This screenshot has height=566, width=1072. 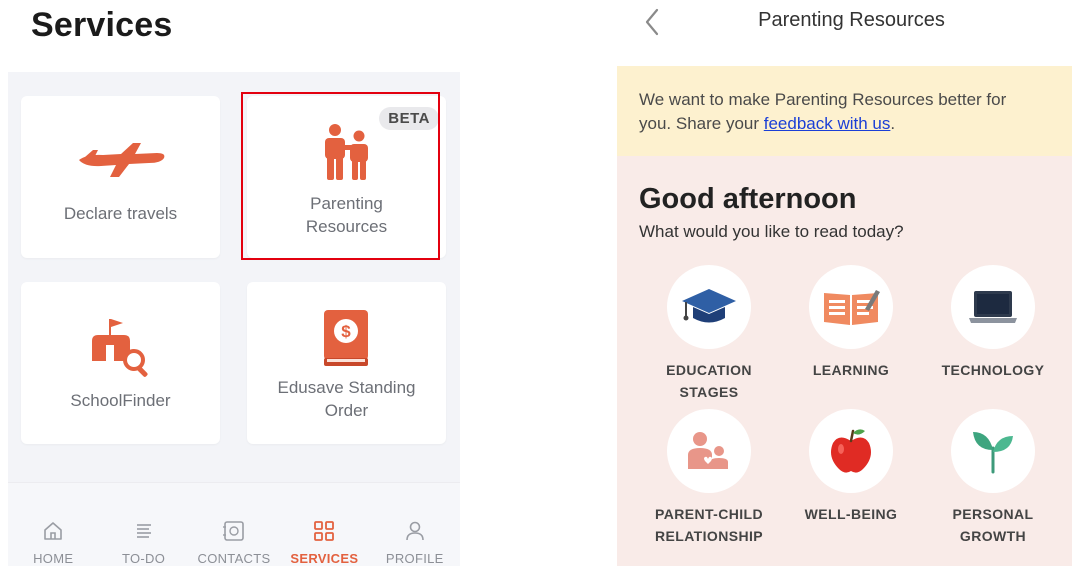 I want to click on grid-icon, so click(x=324, y=533).